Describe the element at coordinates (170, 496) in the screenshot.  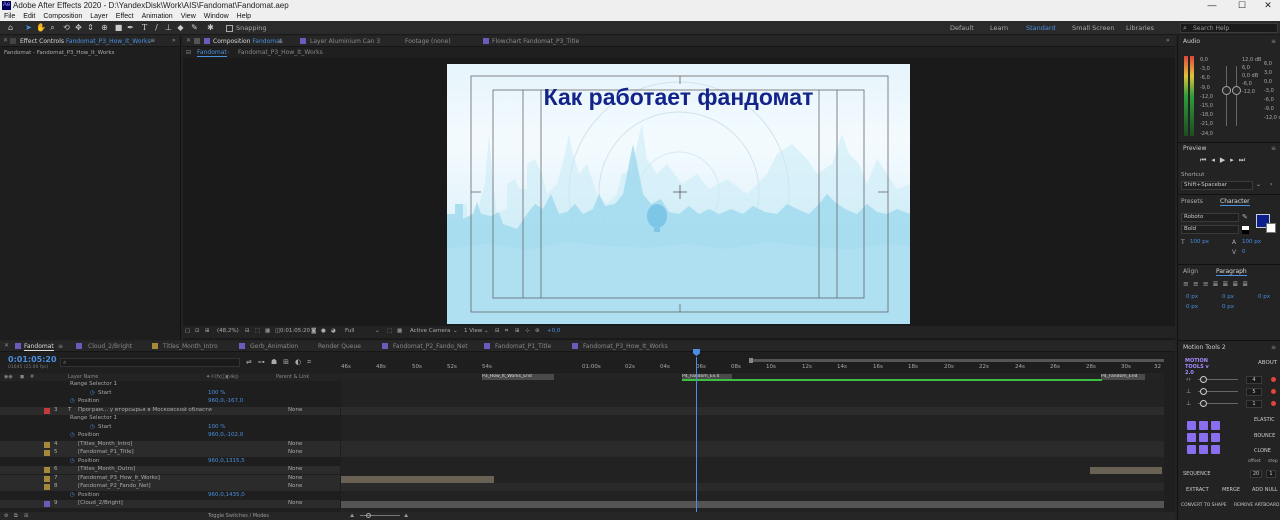
I see `layer-row: ◷ Position 960,0,1435,0` at that location.